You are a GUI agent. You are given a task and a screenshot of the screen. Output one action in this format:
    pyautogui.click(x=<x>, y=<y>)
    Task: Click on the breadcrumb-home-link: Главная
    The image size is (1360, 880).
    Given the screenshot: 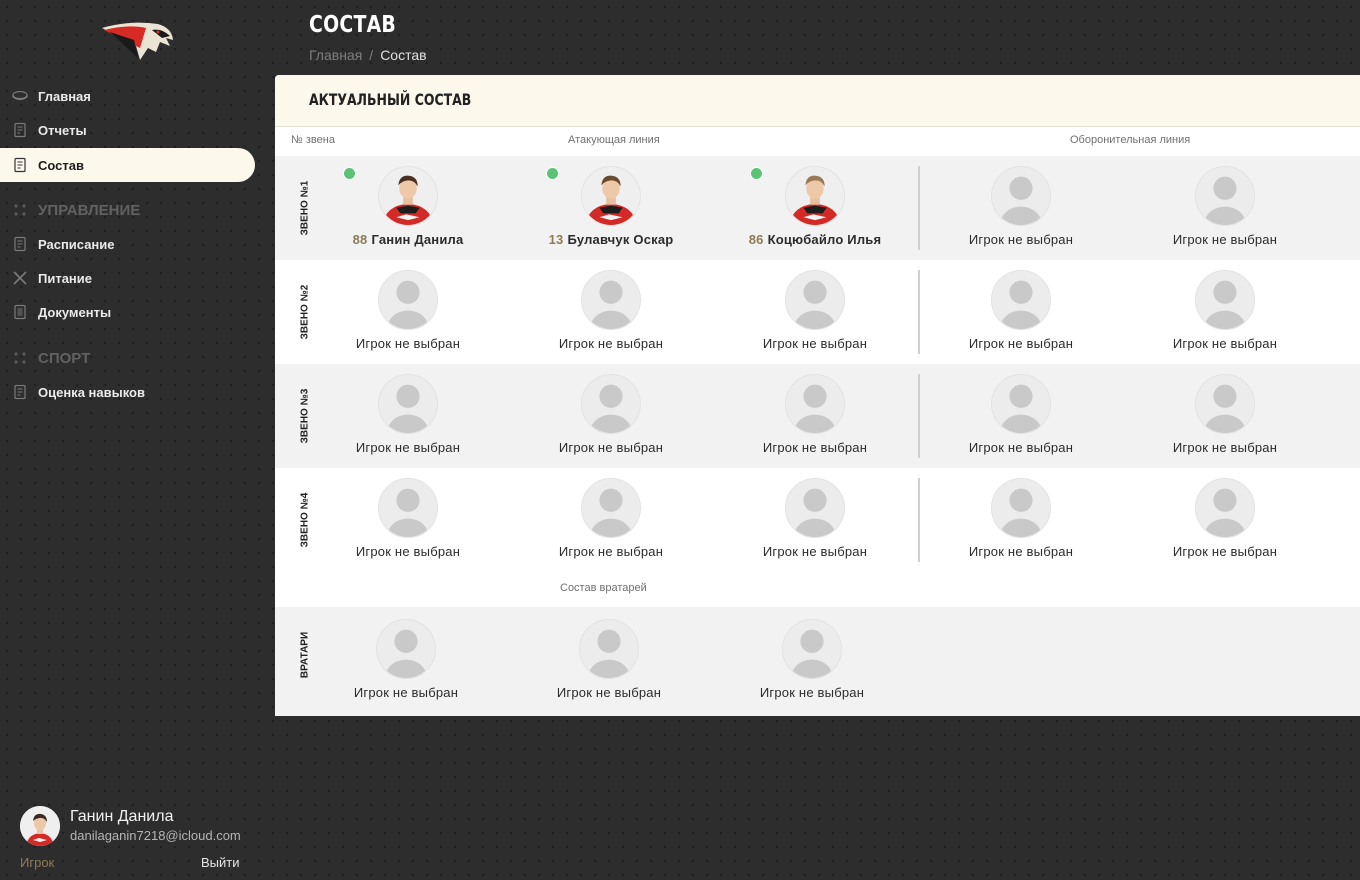 What is the action you would take?
    pyautogui.click(x=335, y=55)
    